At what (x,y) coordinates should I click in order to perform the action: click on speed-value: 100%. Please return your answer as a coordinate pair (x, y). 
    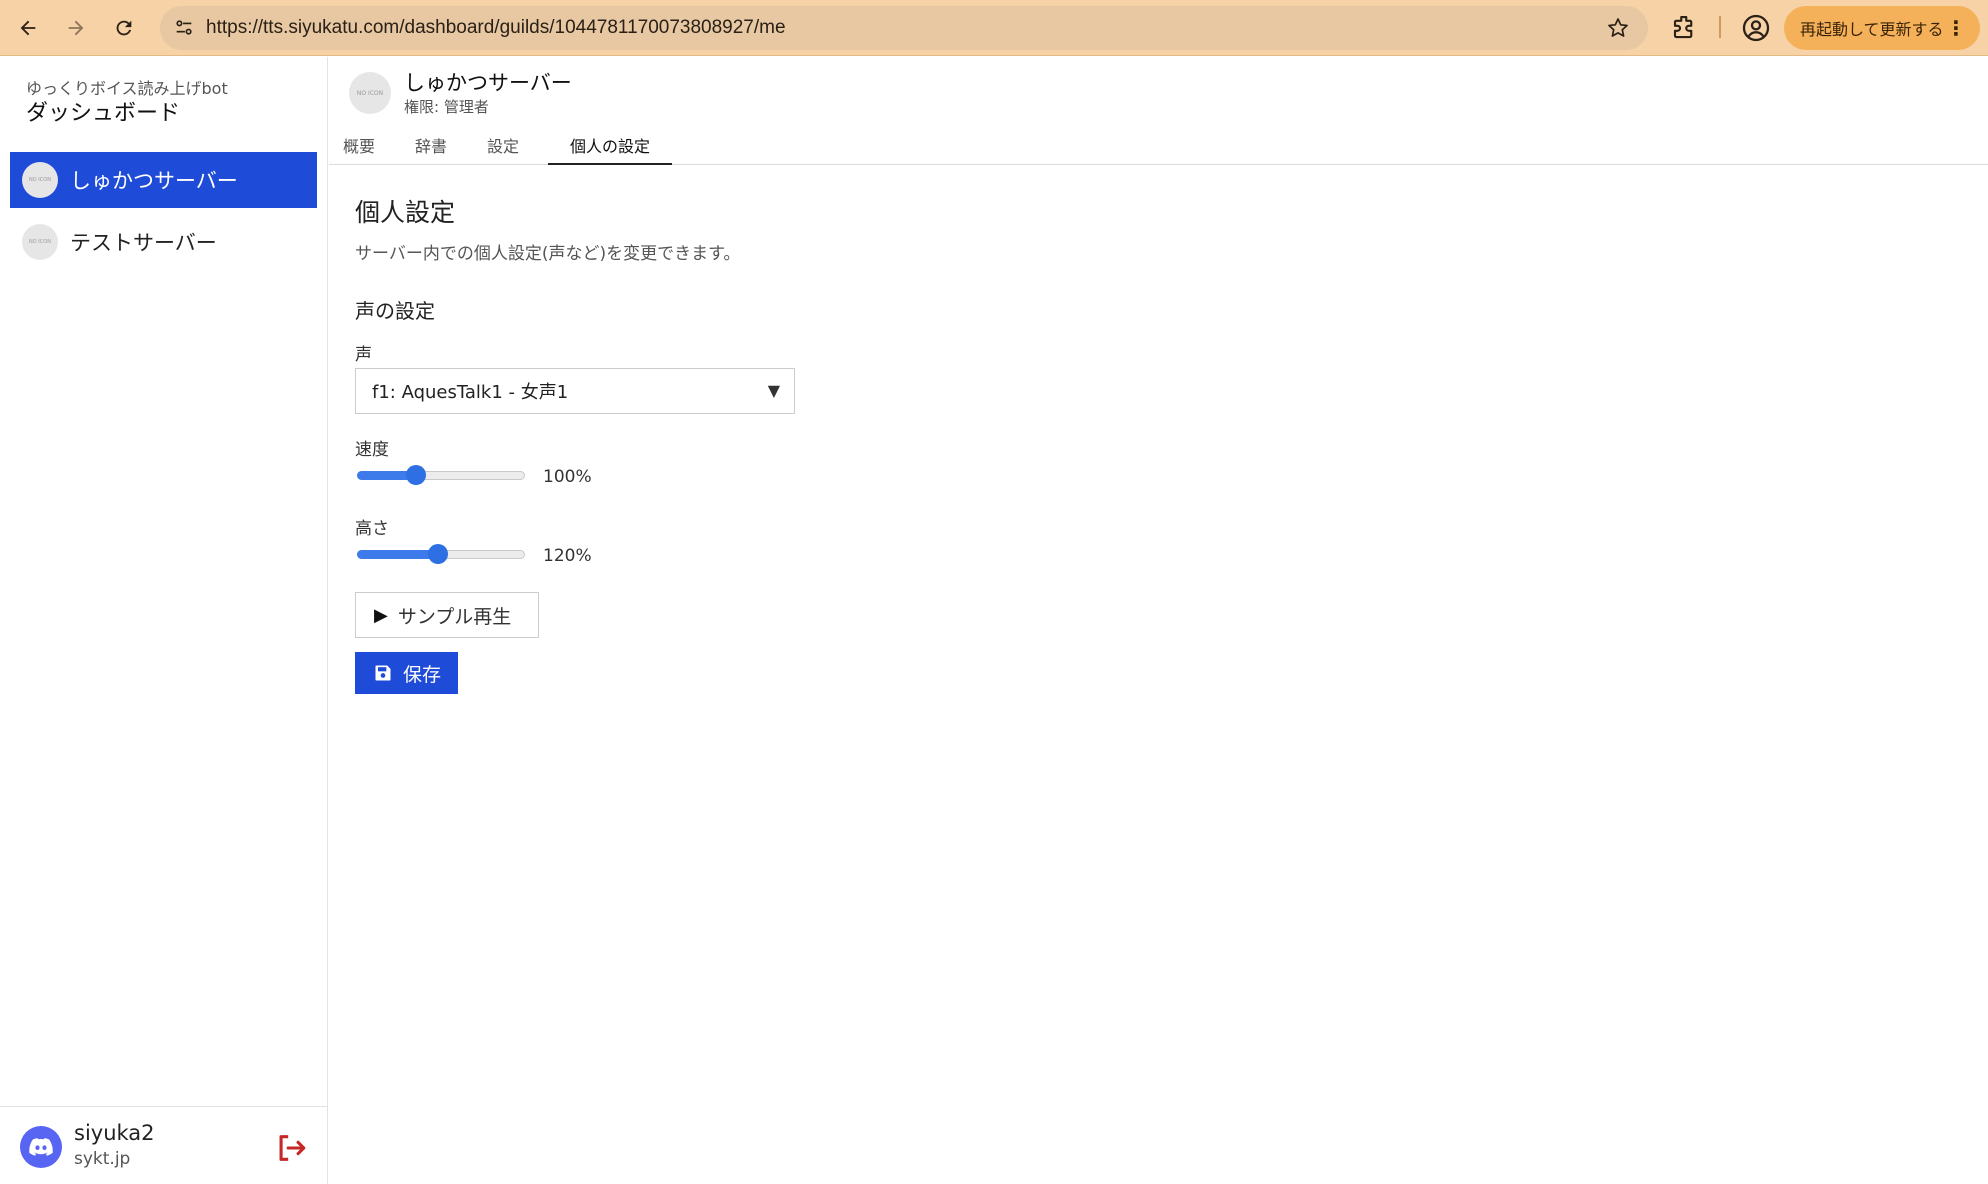
    Looking at the image, I should click on (567, 477).